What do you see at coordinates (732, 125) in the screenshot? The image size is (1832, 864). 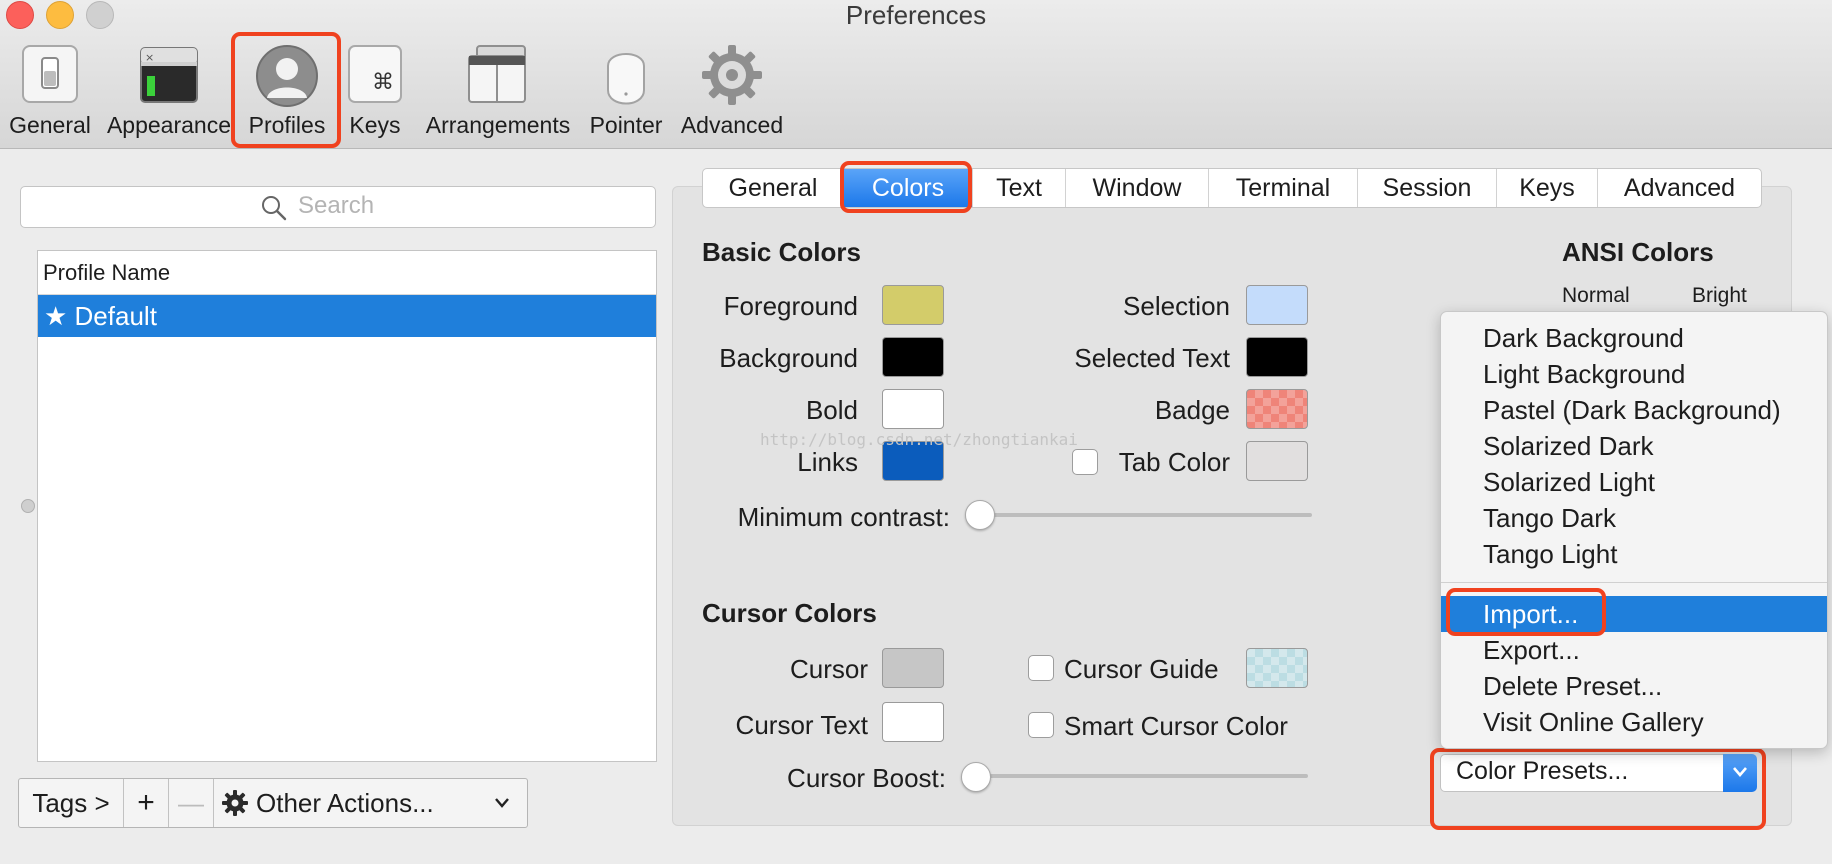 I see `toolbar-advanced-label: Advanced` at bounding box center [732, 125].